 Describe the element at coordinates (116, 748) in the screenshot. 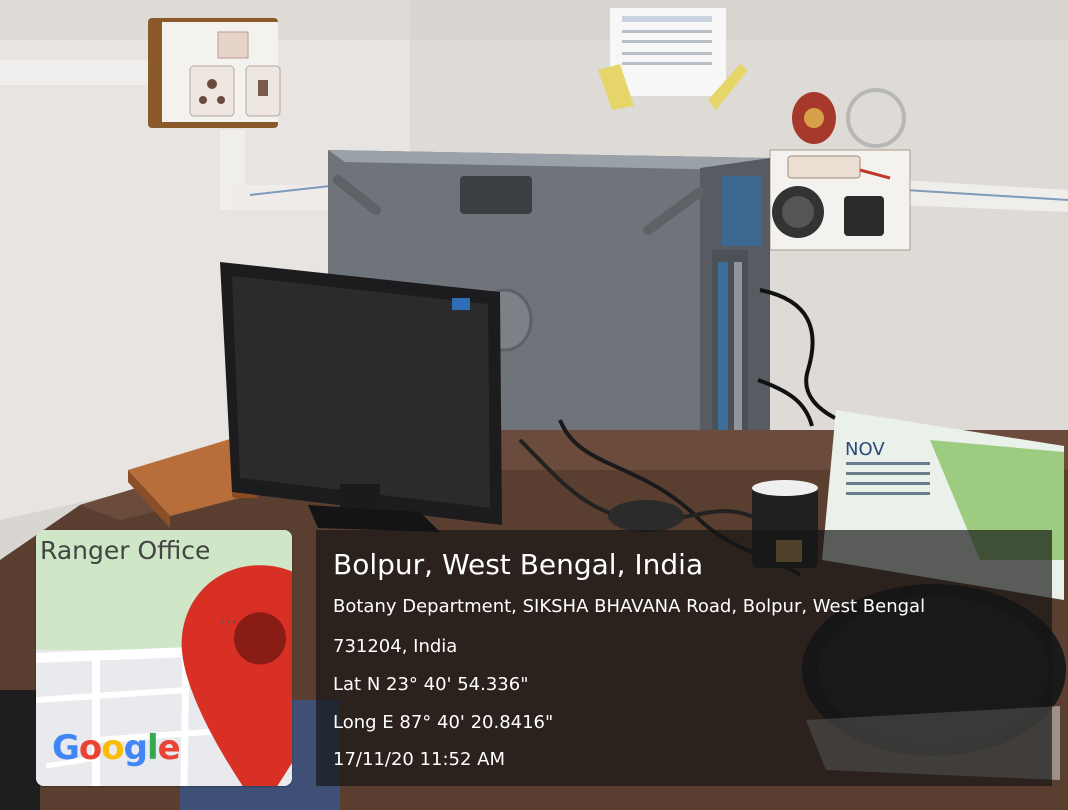

I see `google-logo: Google` at that location.